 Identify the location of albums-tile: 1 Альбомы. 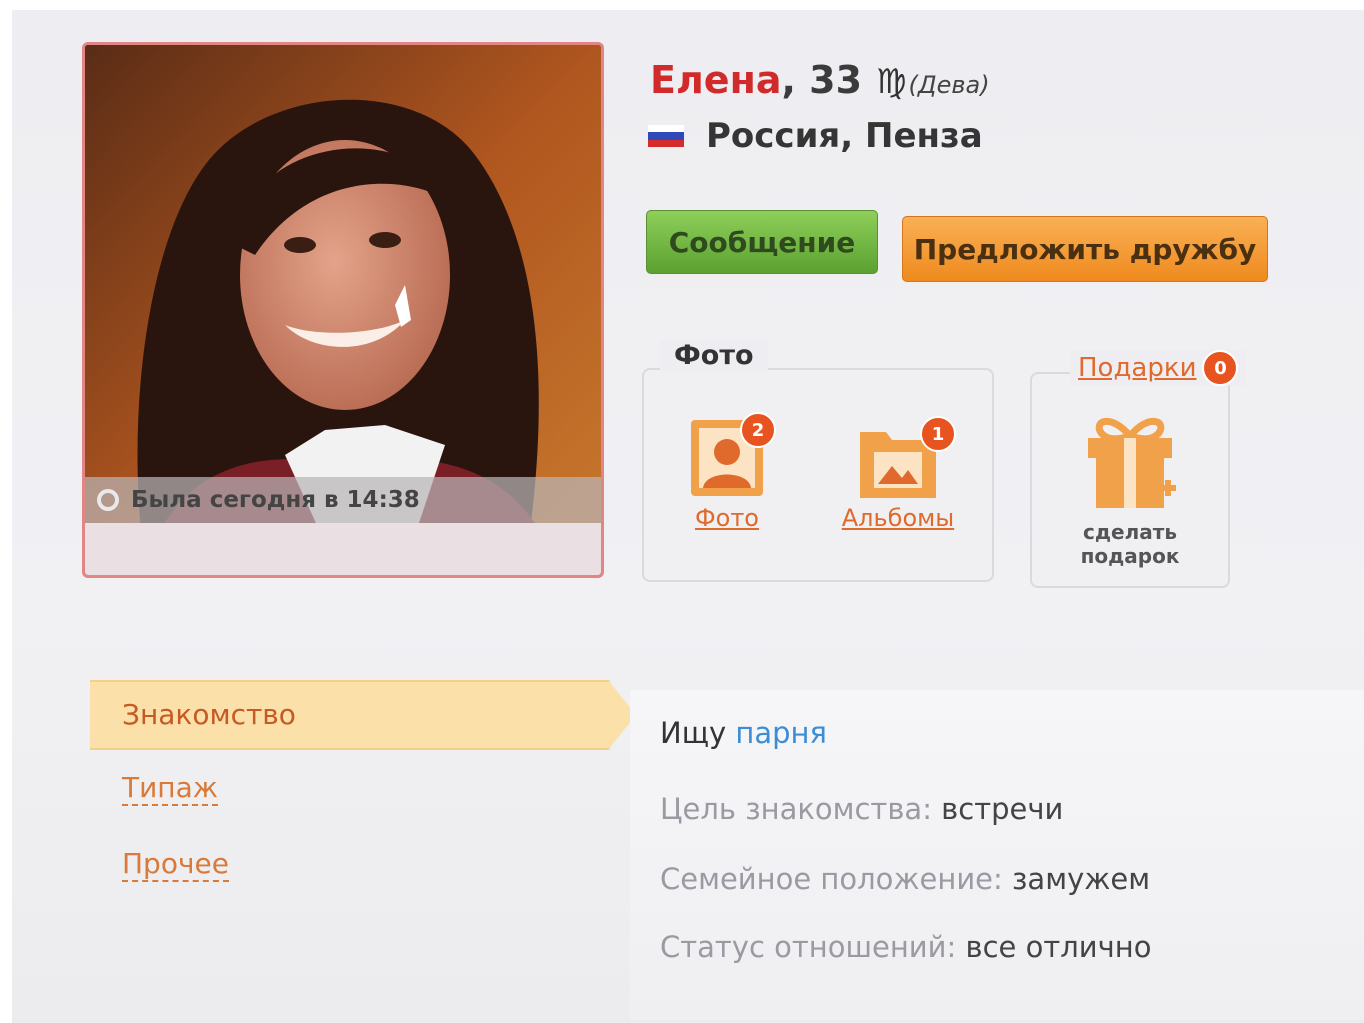
(898, 474).